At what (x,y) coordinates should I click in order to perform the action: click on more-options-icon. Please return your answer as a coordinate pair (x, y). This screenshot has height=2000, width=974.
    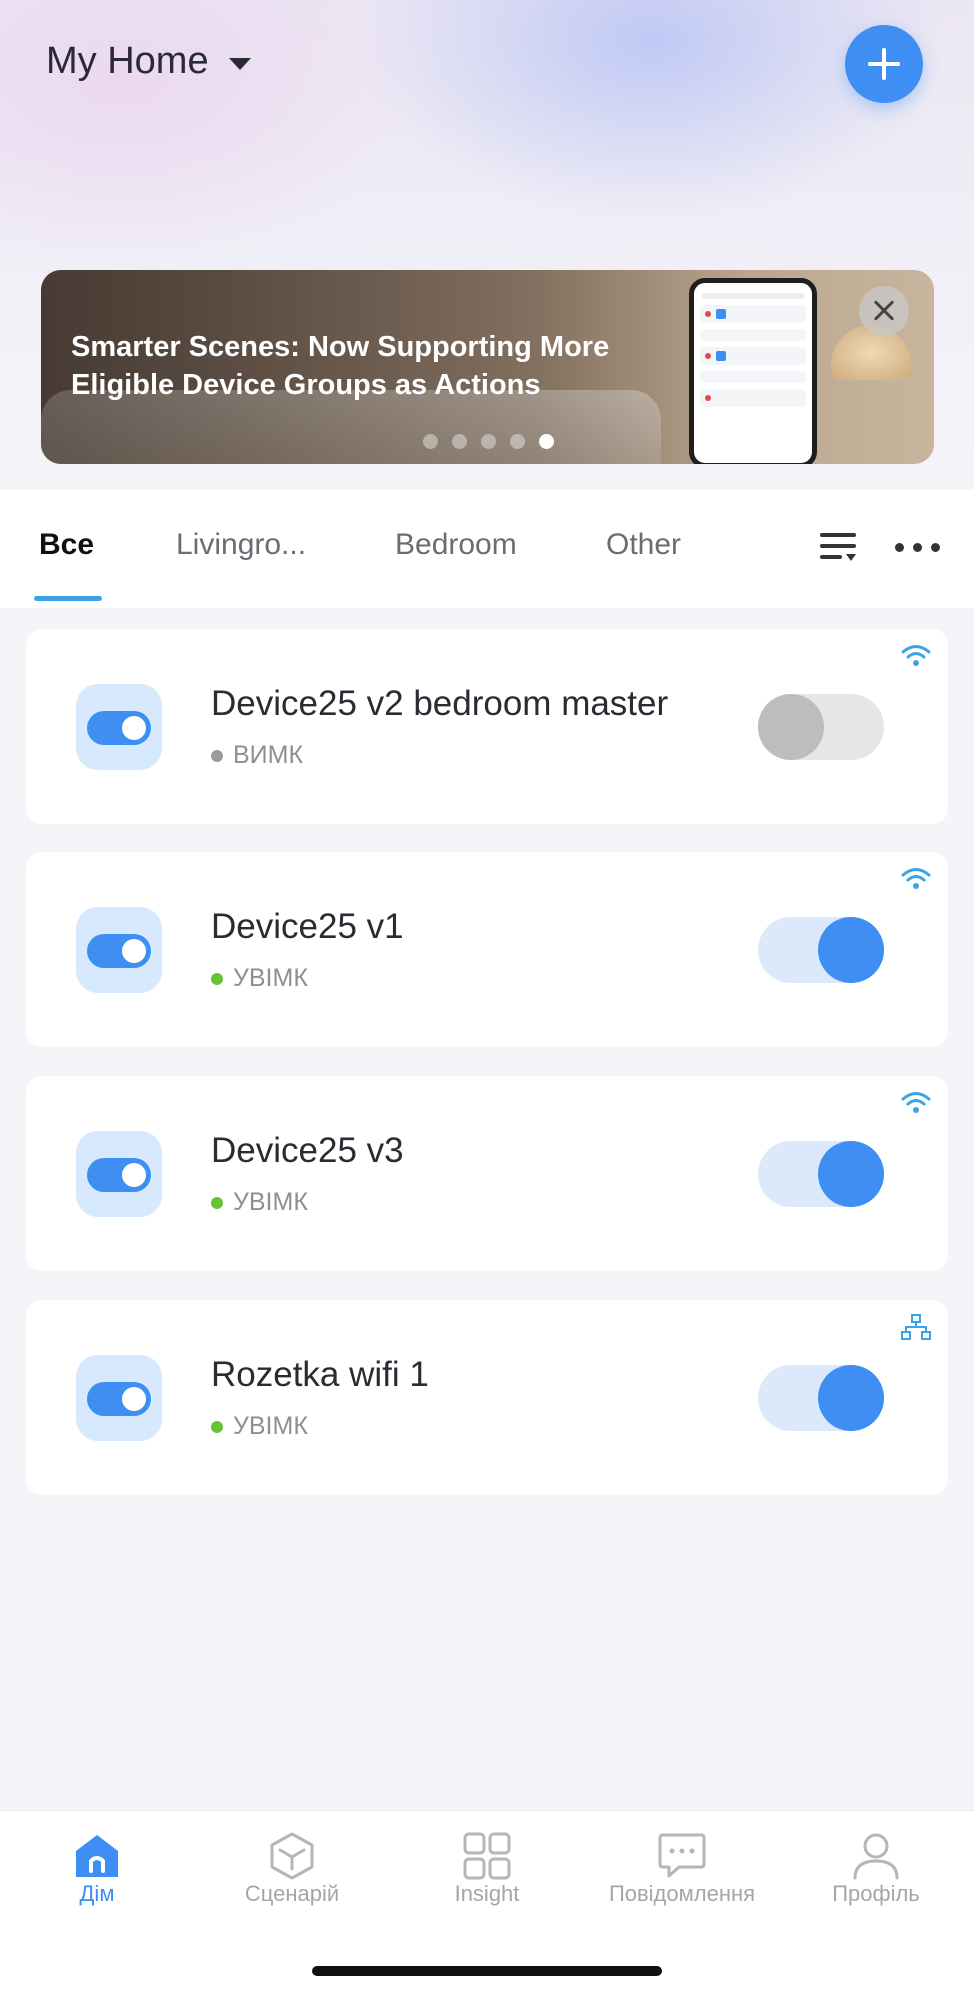
    Looking at the image, I should click on (917, 547).